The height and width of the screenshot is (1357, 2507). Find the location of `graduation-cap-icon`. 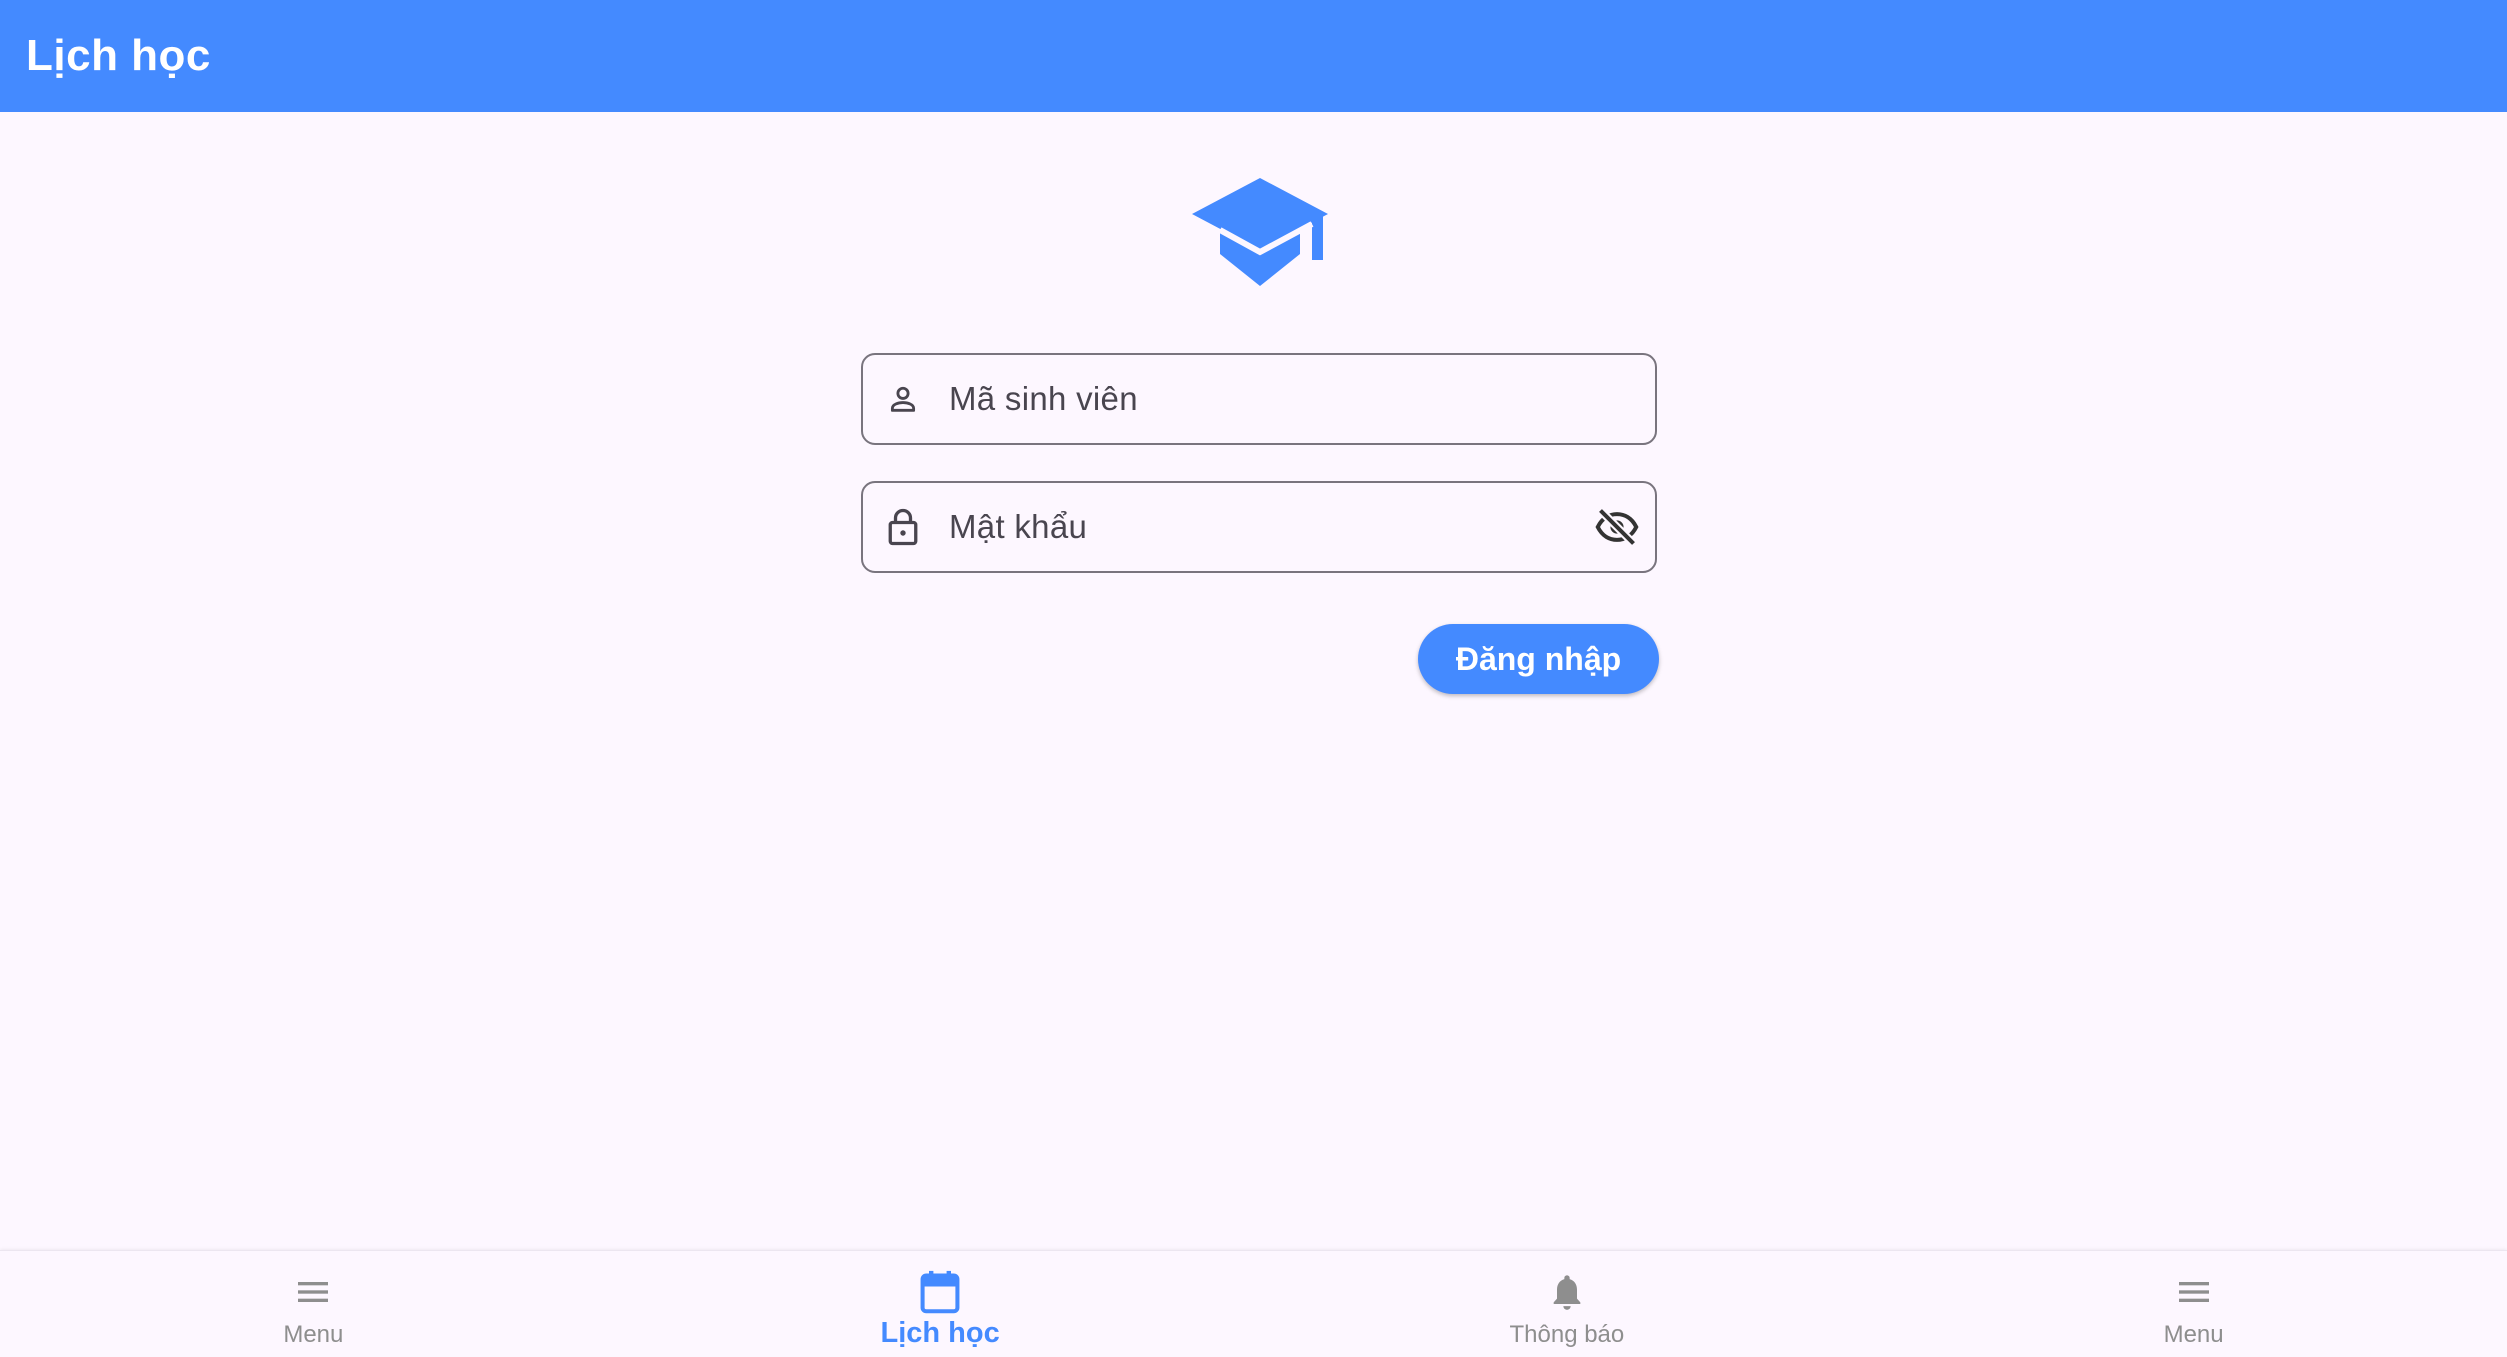

graduation-cap-icon is located at coordinates (1260, 232).